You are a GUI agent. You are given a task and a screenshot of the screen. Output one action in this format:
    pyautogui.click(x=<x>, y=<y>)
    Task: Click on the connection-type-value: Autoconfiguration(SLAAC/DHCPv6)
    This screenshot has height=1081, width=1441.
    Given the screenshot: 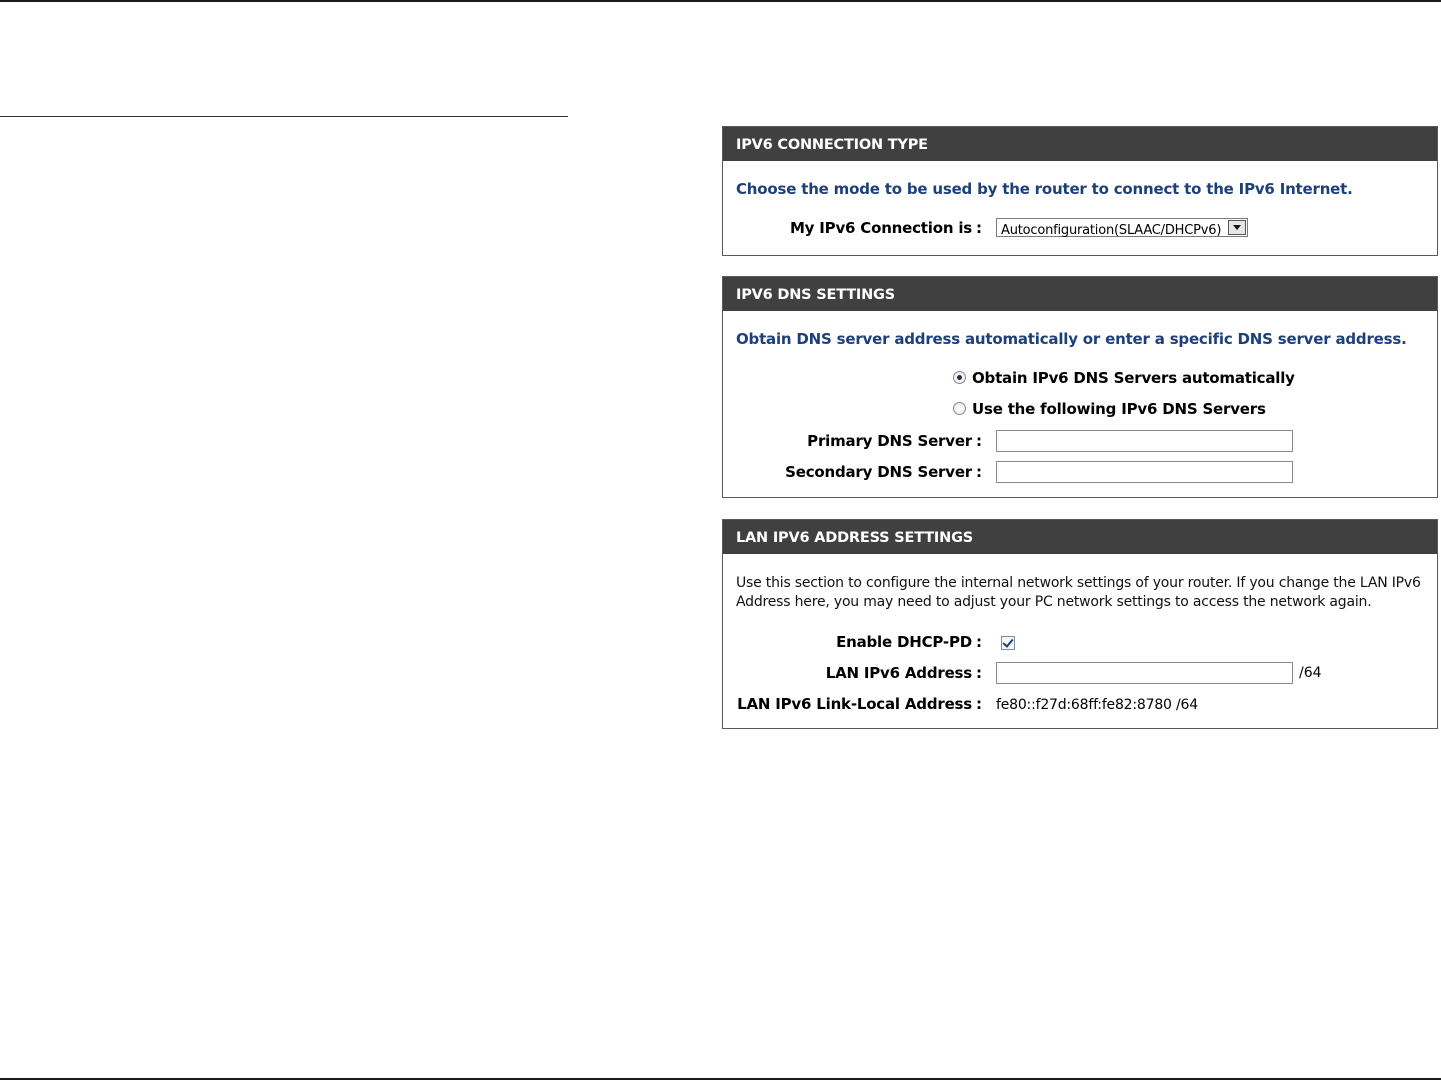 What is the action you would take?
    pyautogui.click(x=1122, y=227)
    